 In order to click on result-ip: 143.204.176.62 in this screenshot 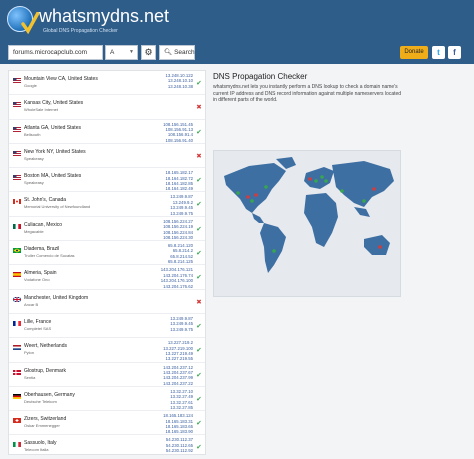, I will do `click(177, 286)`.